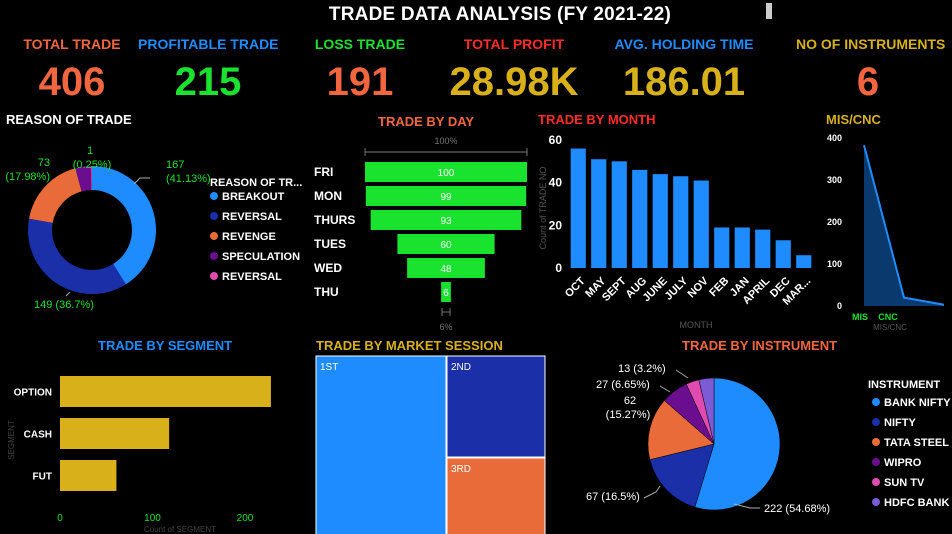 The width and height of the screenshot is (952, 534). Describe the element at coordinates (44, 163) in the screenshot. I see `reason-data-label: 73` at that location.